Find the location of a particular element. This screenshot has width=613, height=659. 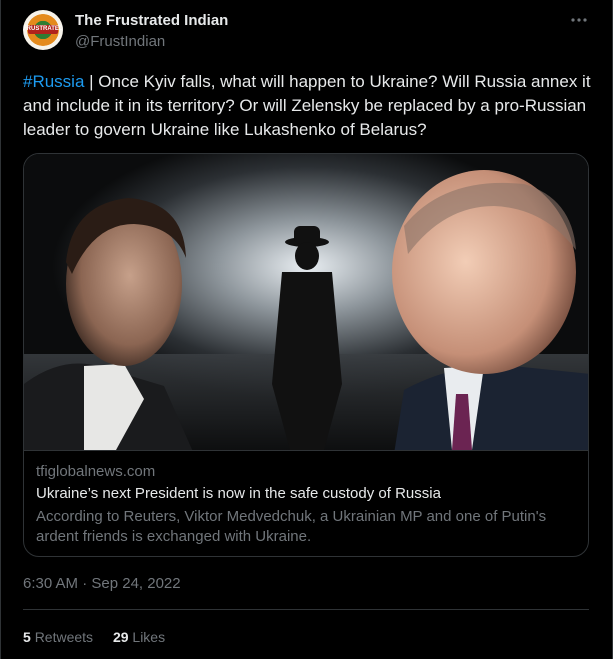

author-name: The Frustrated Indian is located at coordinates (151, 20).